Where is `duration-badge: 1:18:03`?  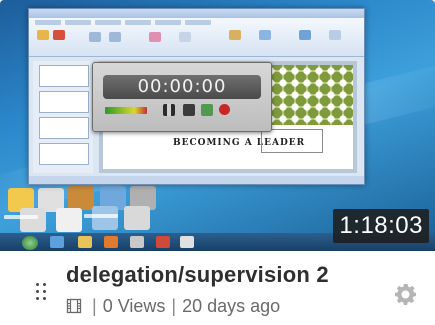
duration-badge: 1:18:03 is located at coordinates (381, 226).